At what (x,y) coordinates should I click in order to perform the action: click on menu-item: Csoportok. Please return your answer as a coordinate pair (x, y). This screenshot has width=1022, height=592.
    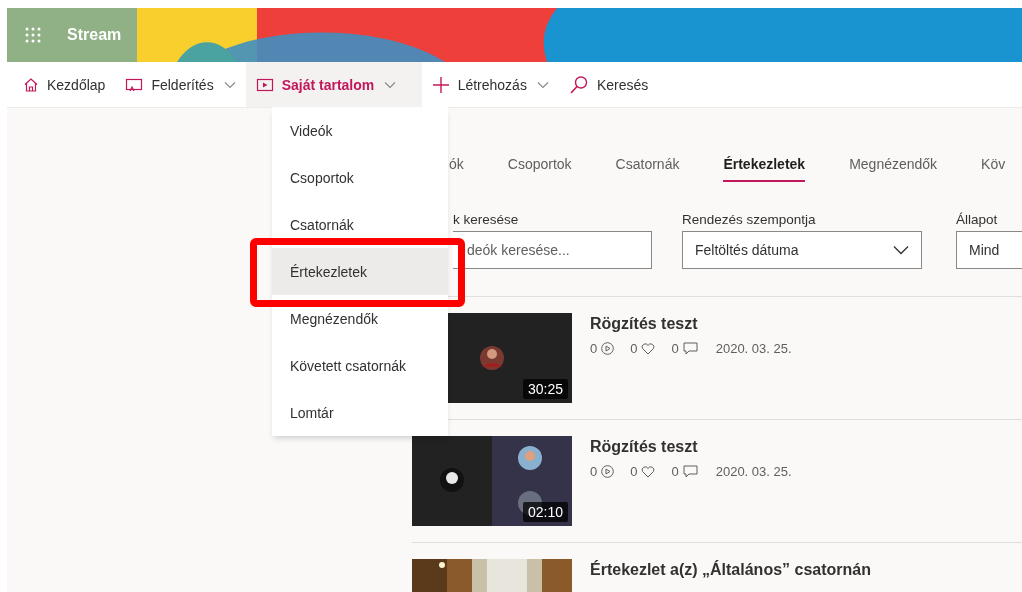
    Looking at the image, I should click on (360, 177).